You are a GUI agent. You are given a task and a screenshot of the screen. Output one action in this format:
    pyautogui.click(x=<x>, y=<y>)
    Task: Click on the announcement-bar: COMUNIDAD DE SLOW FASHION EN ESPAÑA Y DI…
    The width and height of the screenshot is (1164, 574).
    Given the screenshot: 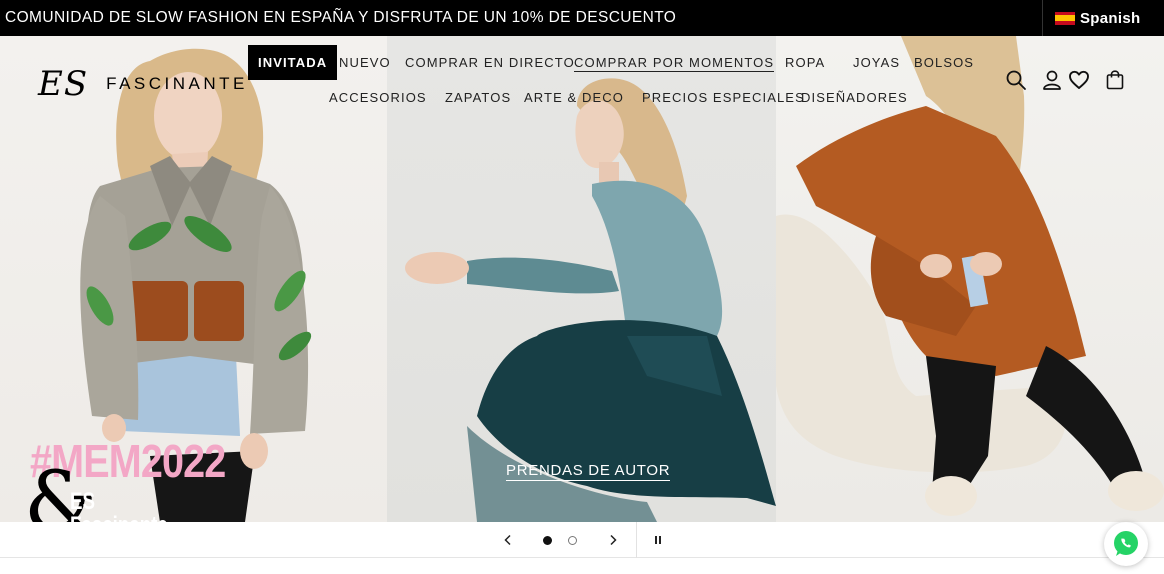 What is the action you would take?
    pyautogui.click(x=582, y=18)
    